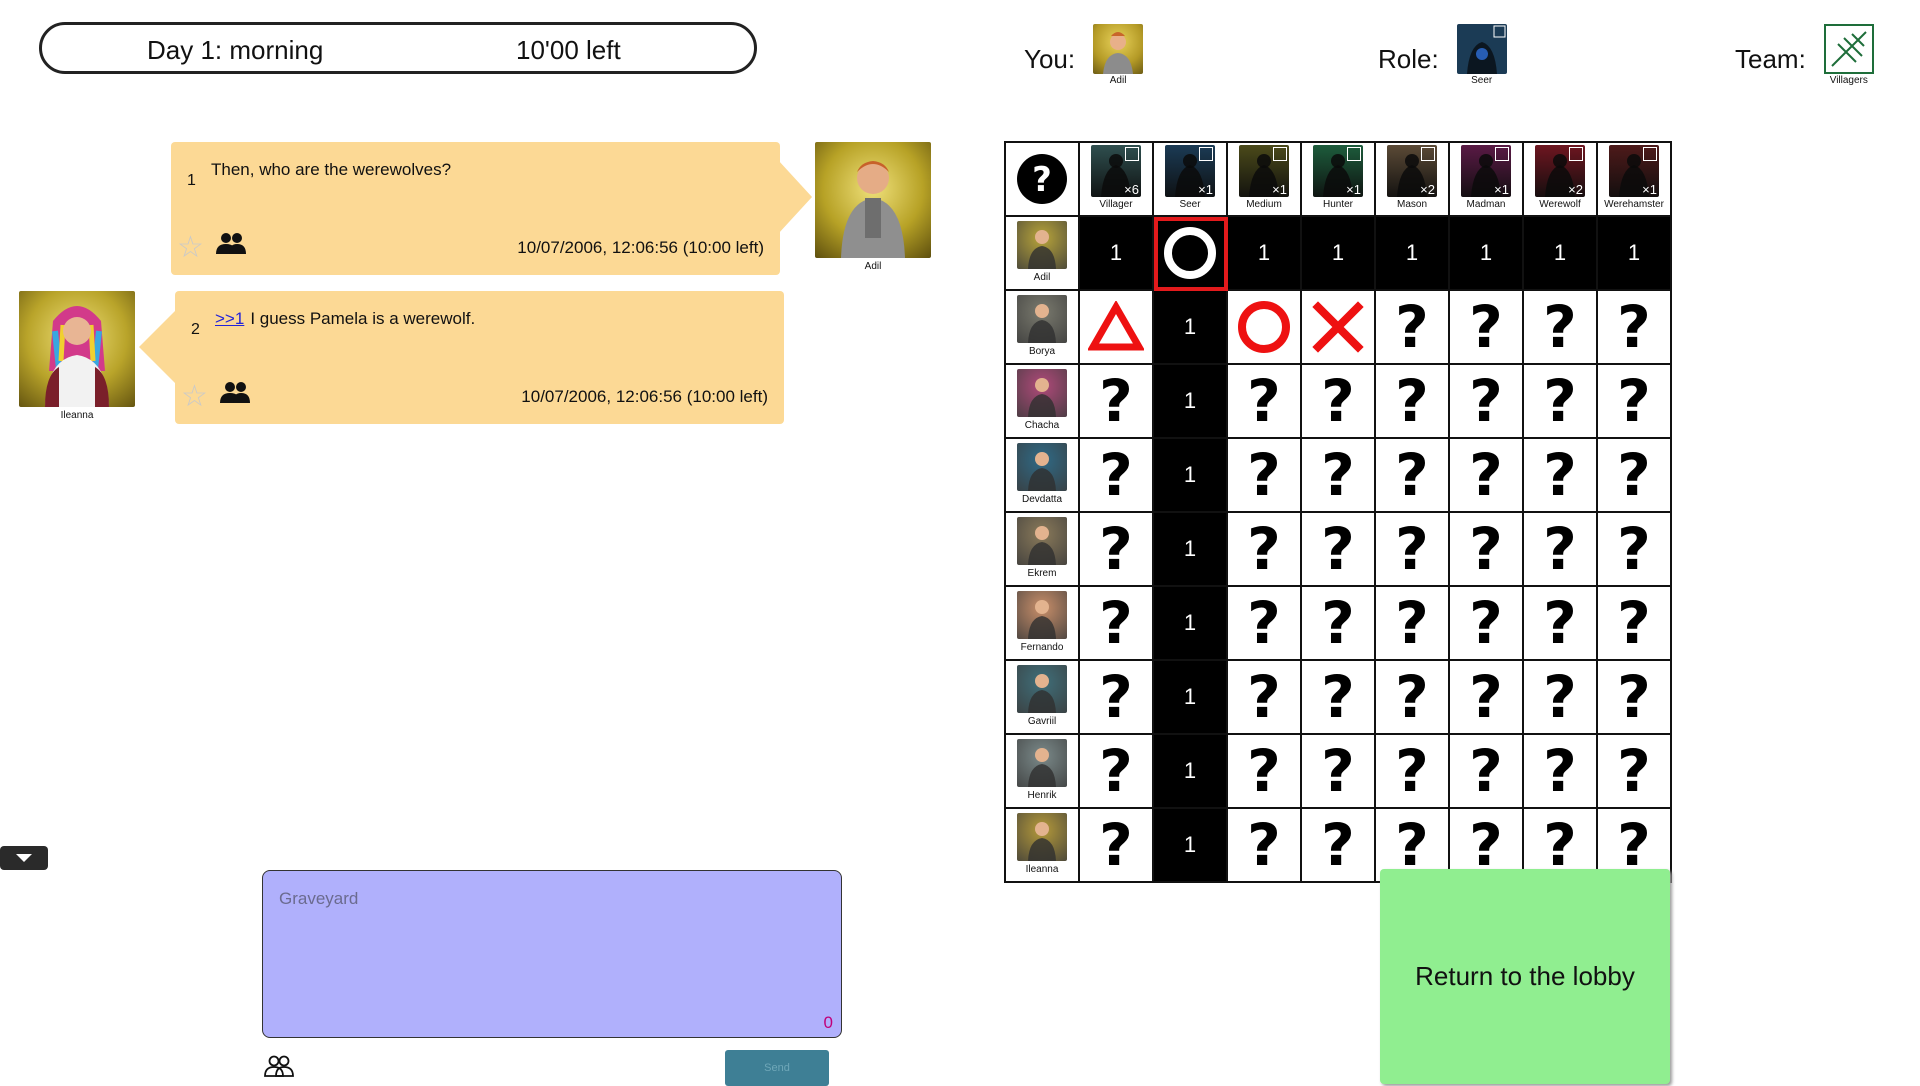 This screenshot has height=1086, width=1920. Describe the element at coordinates (1561, 180) in the screenshot. I see `role-column-werewolf: ×2 Werewolf` at that location.